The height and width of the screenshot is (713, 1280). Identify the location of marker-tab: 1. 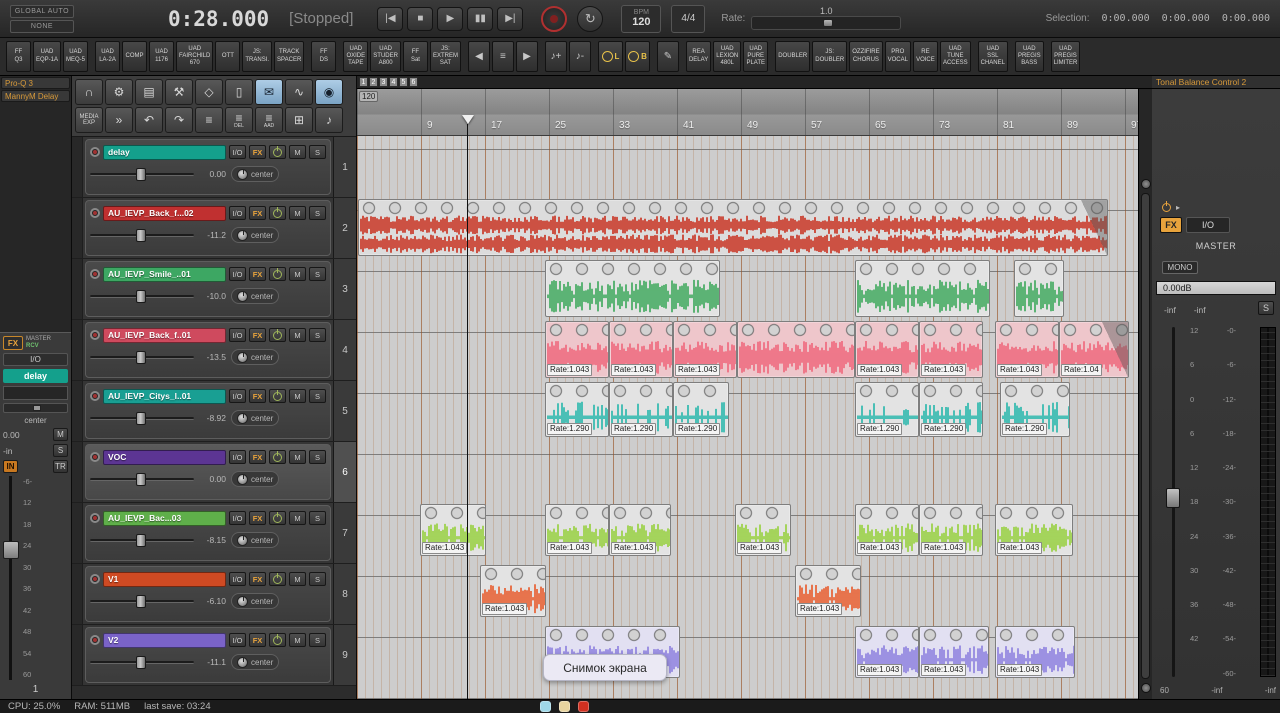
(363, 82).